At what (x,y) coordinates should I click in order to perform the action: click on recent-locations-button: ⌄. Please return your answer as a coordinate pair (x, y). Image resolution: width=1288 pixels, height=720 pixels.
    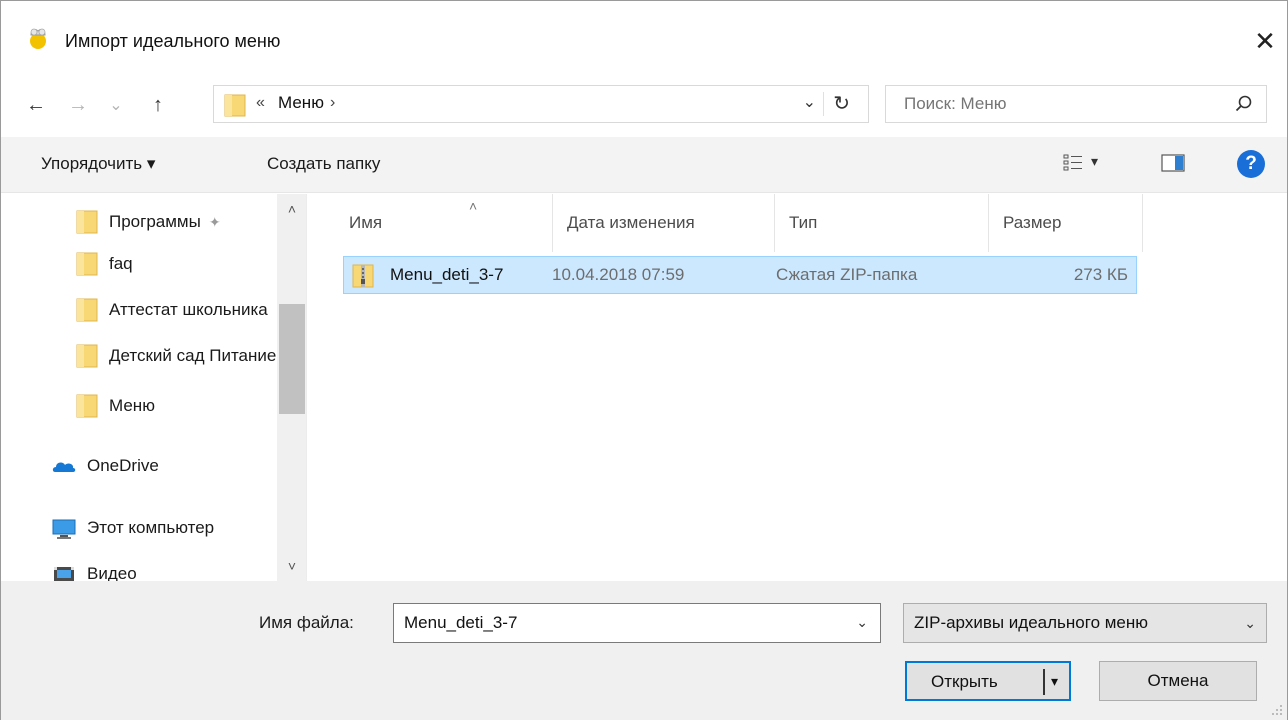
    Looking at the image, I should click on (116, 105).